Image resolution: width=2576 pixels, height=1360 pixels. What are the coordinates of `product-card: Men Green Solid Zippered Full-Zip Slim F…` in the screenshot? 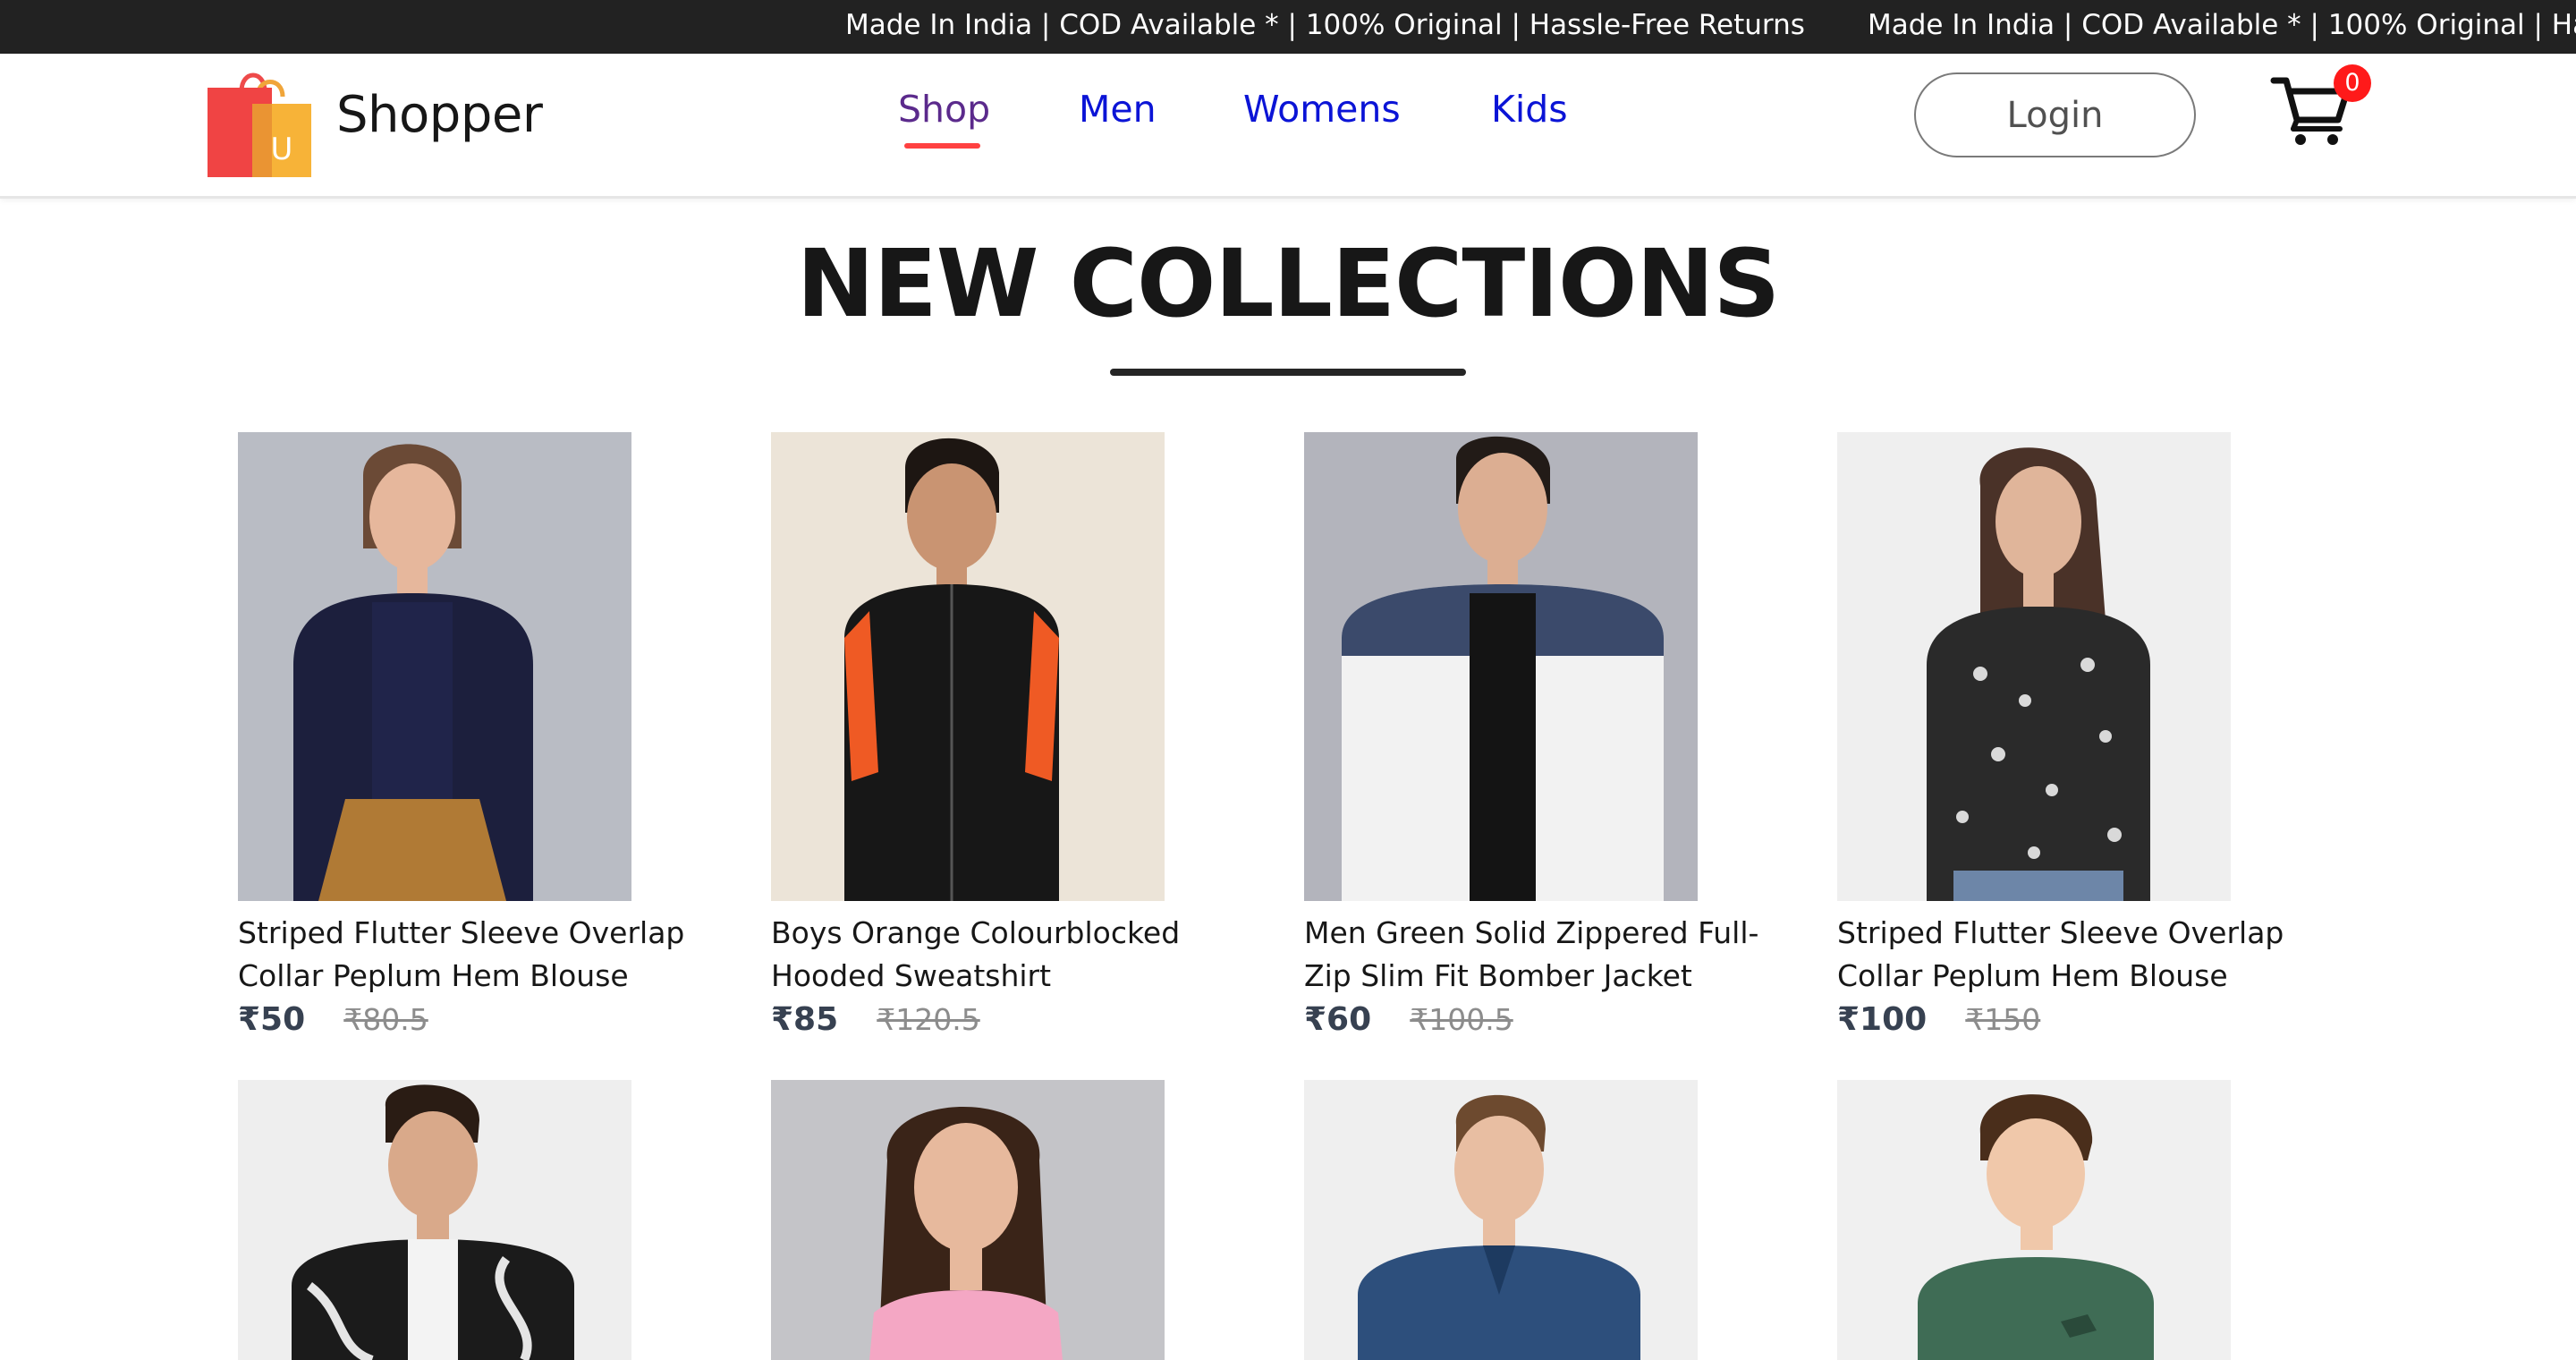 It's located at (1554, 738).